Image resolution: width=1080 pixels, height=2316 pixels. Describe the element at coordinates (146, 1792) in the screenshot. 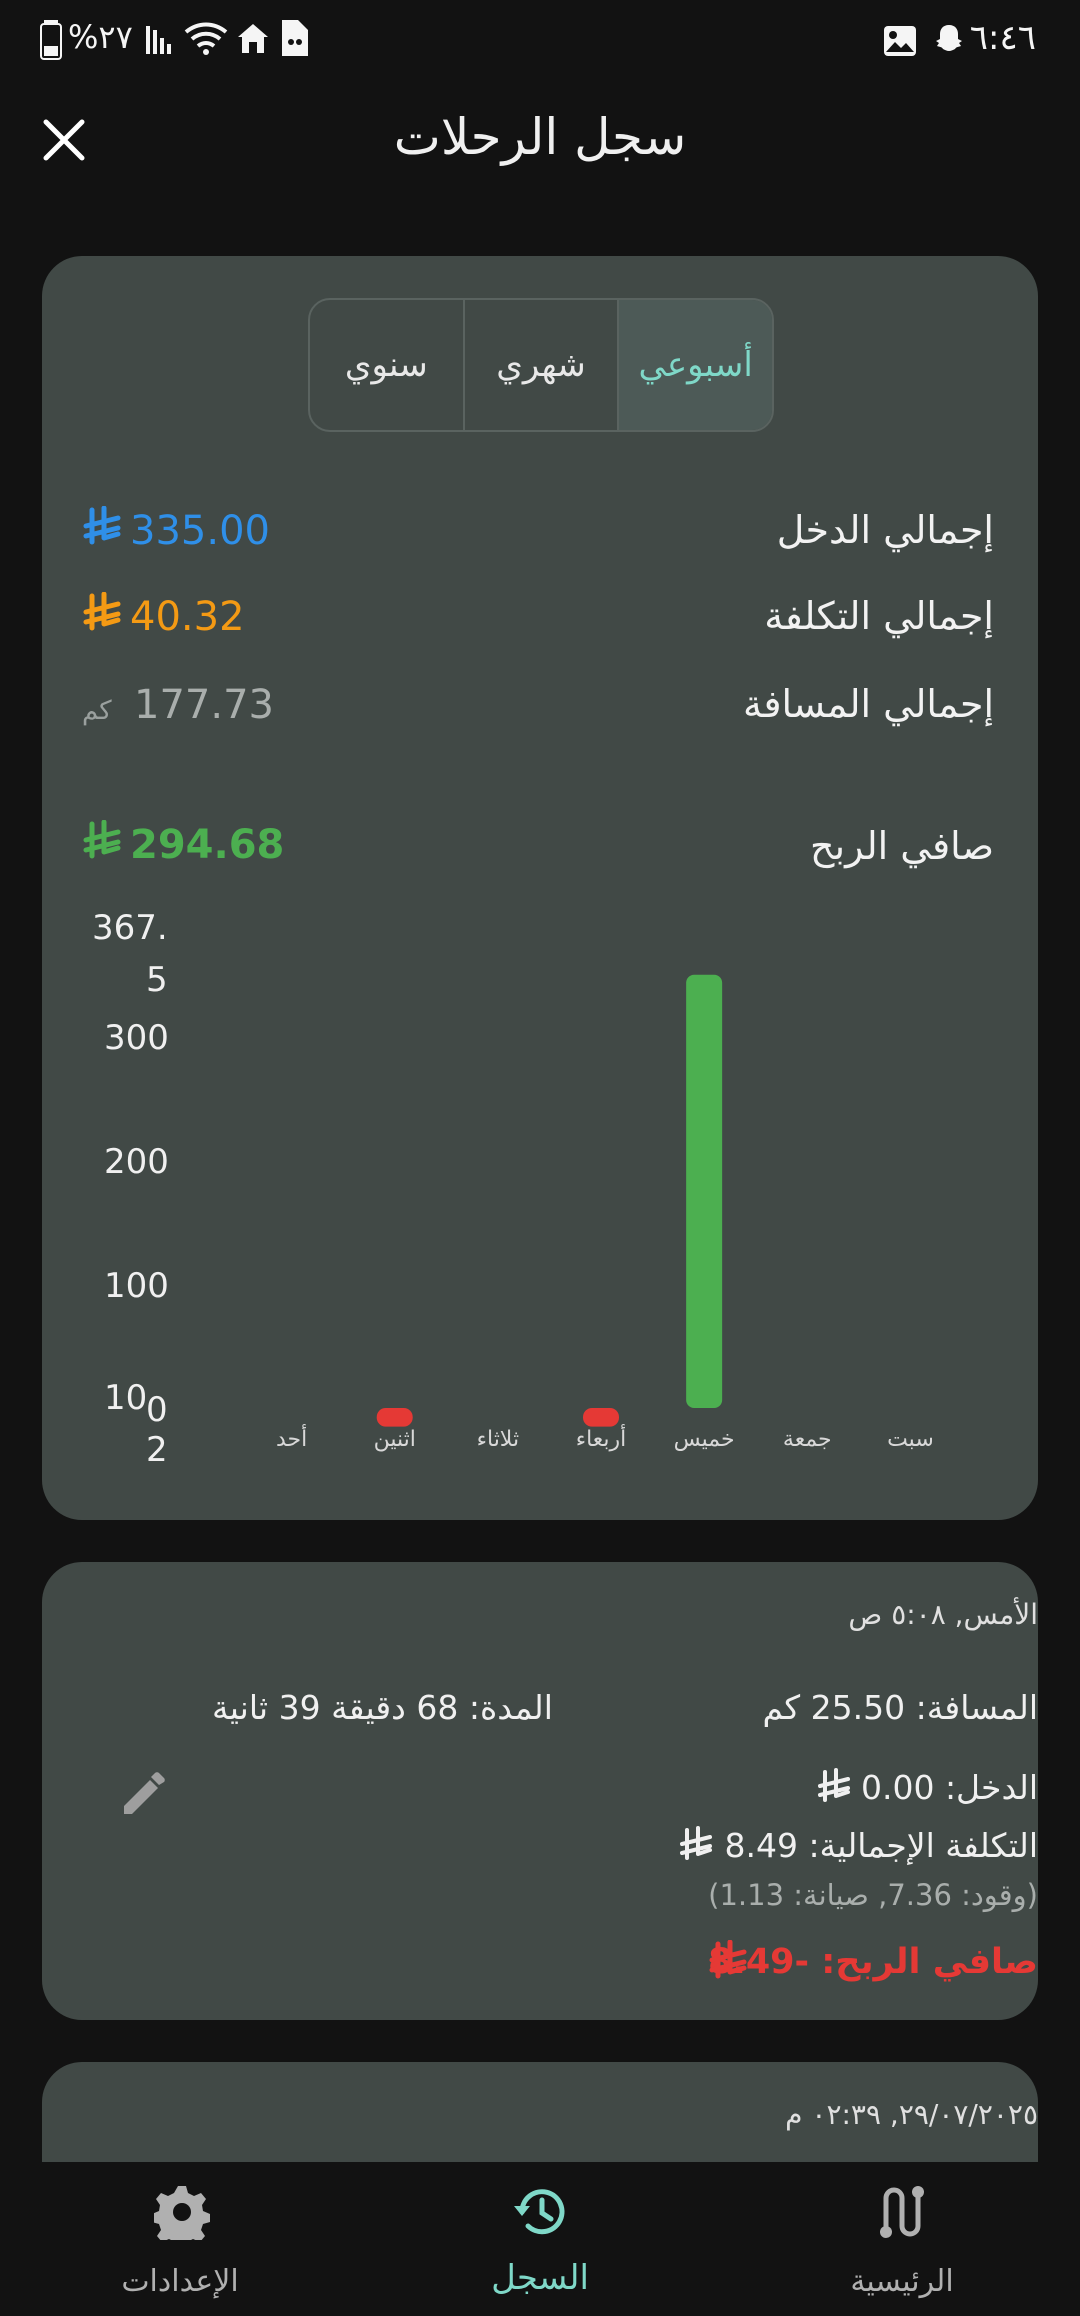

I see `edit-icon` at that location.